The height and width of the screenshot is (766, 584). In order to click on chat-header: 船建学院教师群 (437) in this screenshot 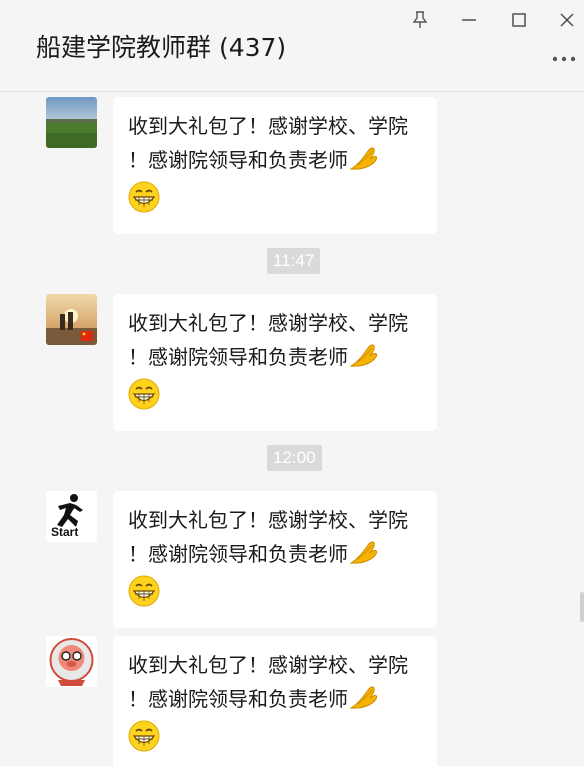, I will do `click(292, 46)`.